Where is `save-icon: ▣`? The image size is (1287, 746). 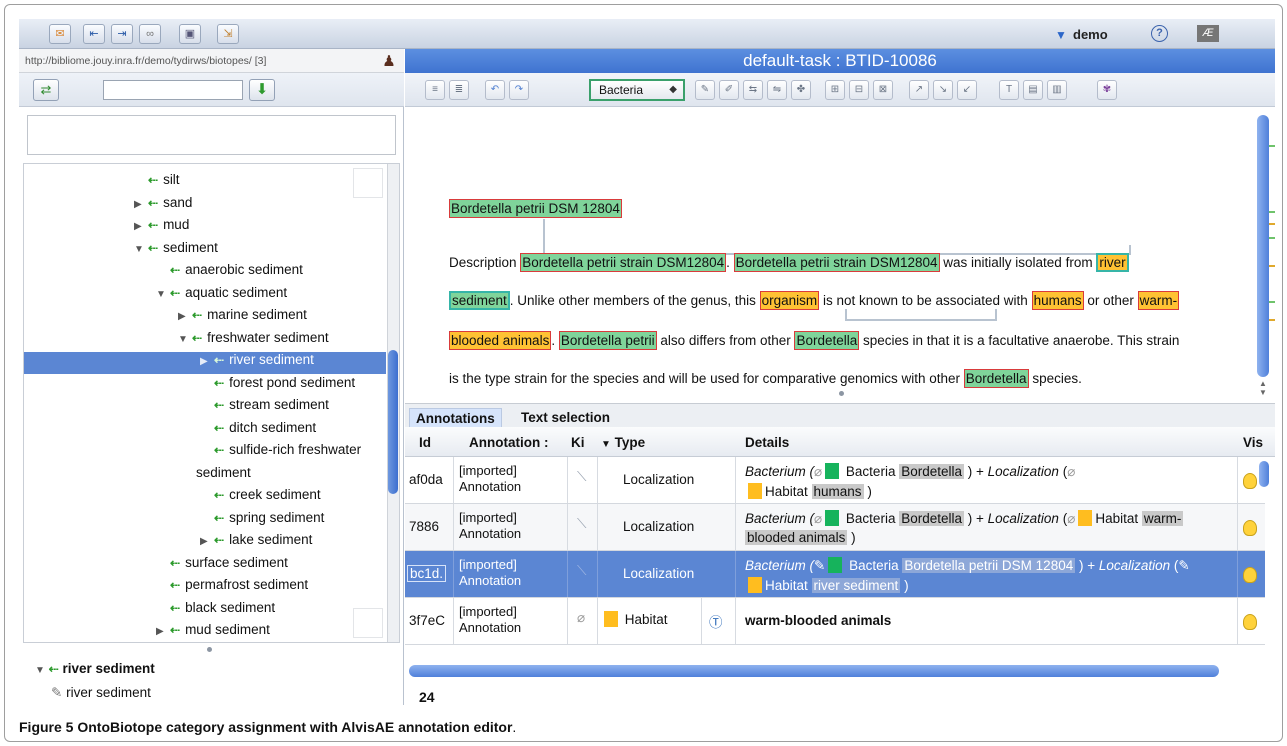 save-icon: ▣ is located at coordinates (190, 34).